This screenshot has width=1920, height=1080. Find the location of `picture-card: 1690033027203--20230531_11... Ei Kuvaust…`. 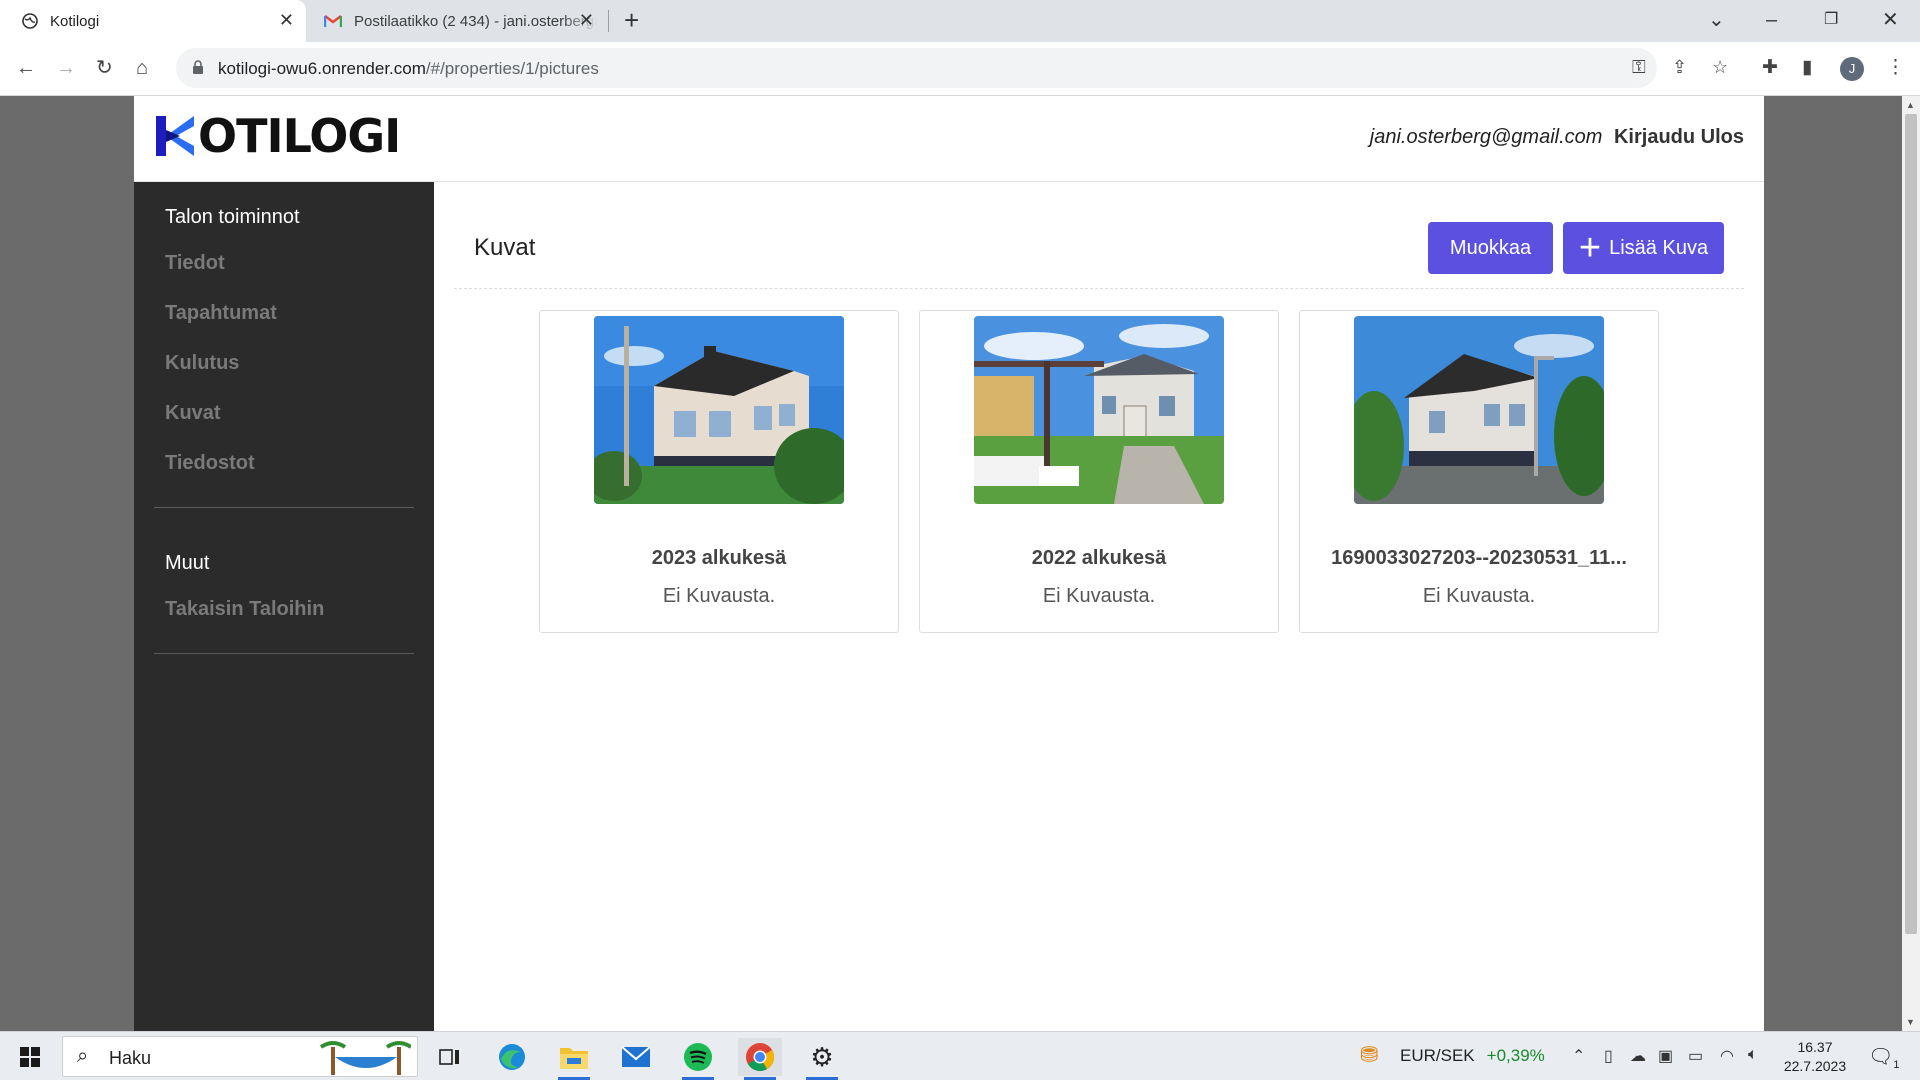

picture-card: 1690033027203--20230531_11... Ei Kuvaust… is located at coordinates (1479, 471).